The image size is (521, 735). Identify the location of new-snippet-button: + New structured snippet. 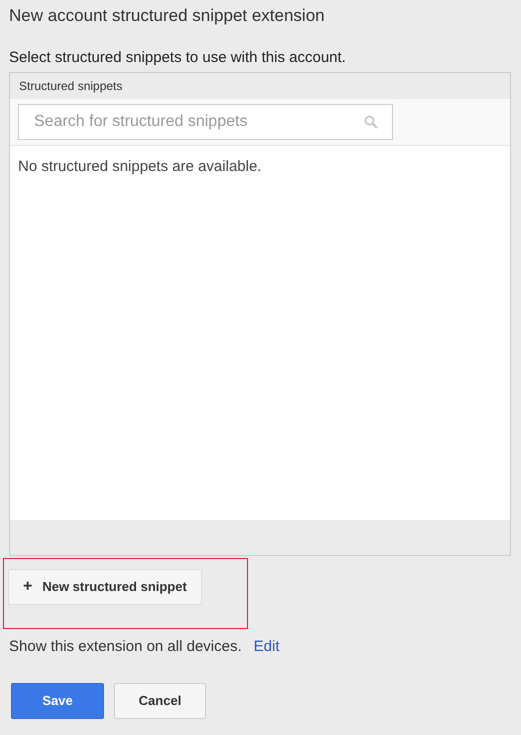
(105, 587).